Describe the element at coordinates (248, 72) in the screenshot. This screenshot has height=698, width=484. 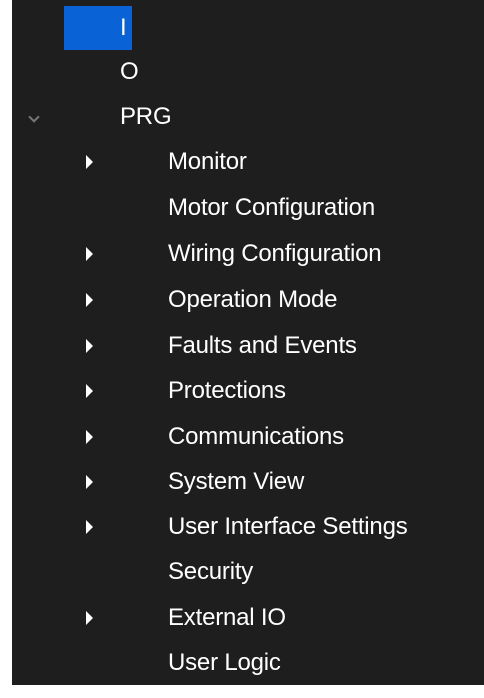
I see `tree-item-o: O` at that location.